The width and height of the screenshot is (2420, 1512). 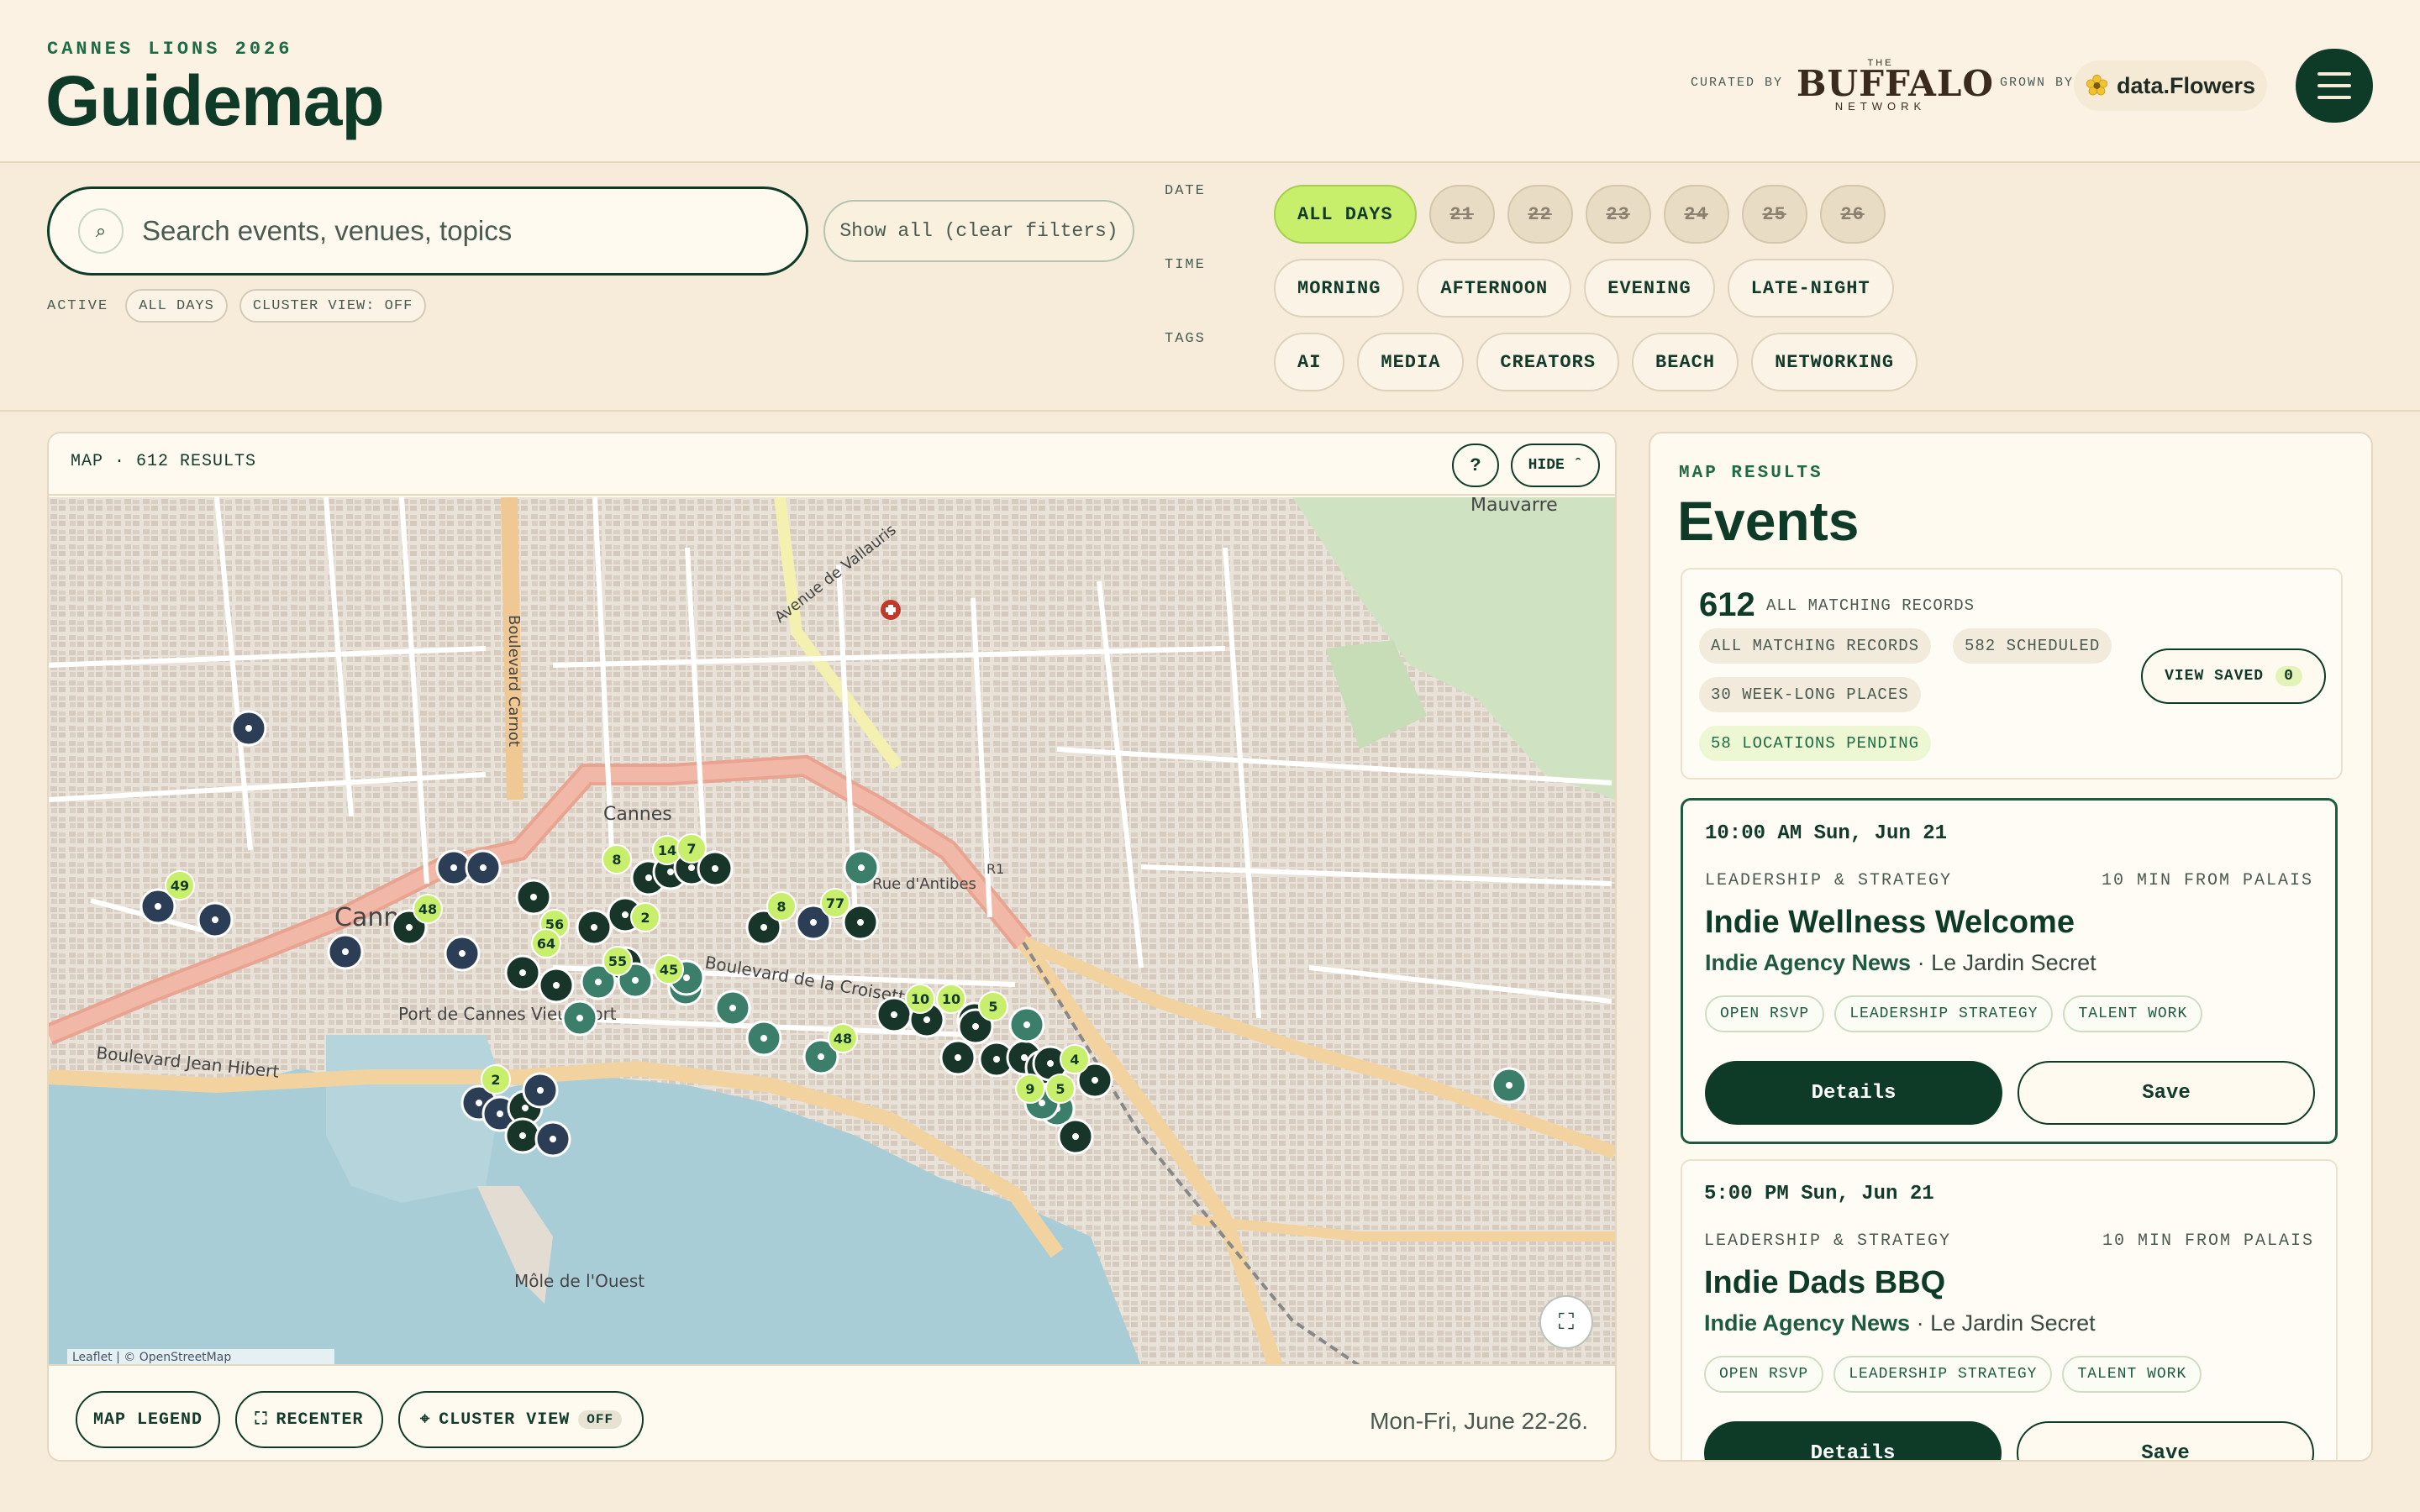 I want to click on cluster-count-badge: 55, so click(x=617, y=961).